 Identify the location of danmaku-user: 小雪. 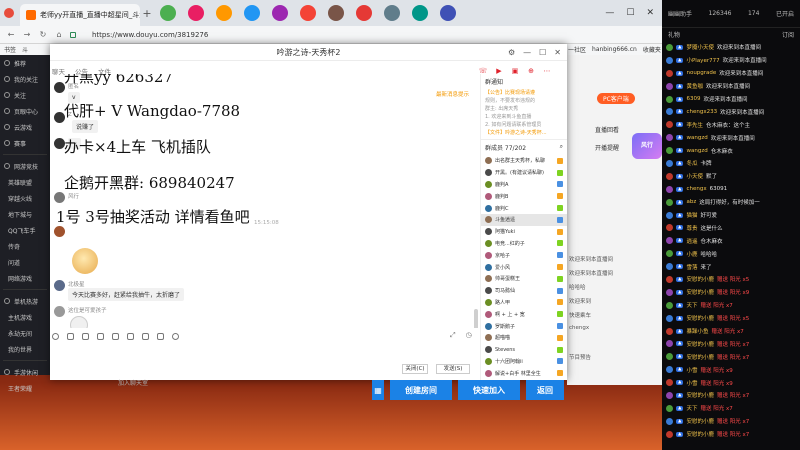
(691, 370).